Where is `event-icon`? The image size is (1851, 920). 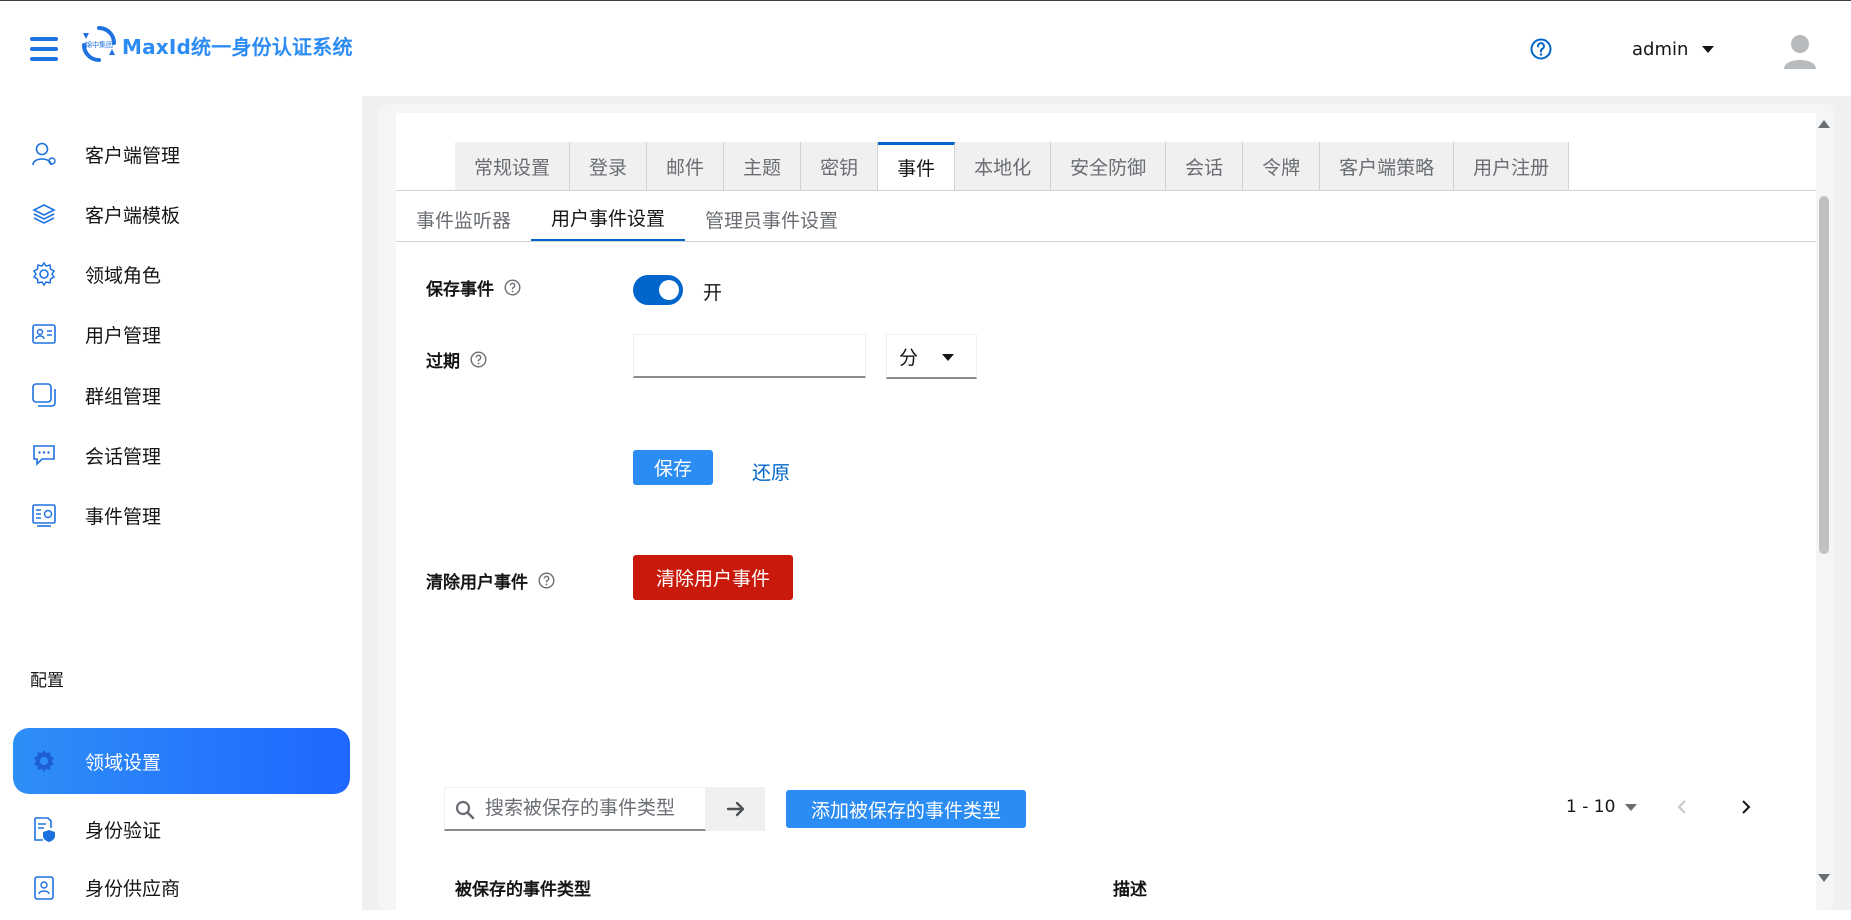 event-icon is located at coordinates (44, 515).